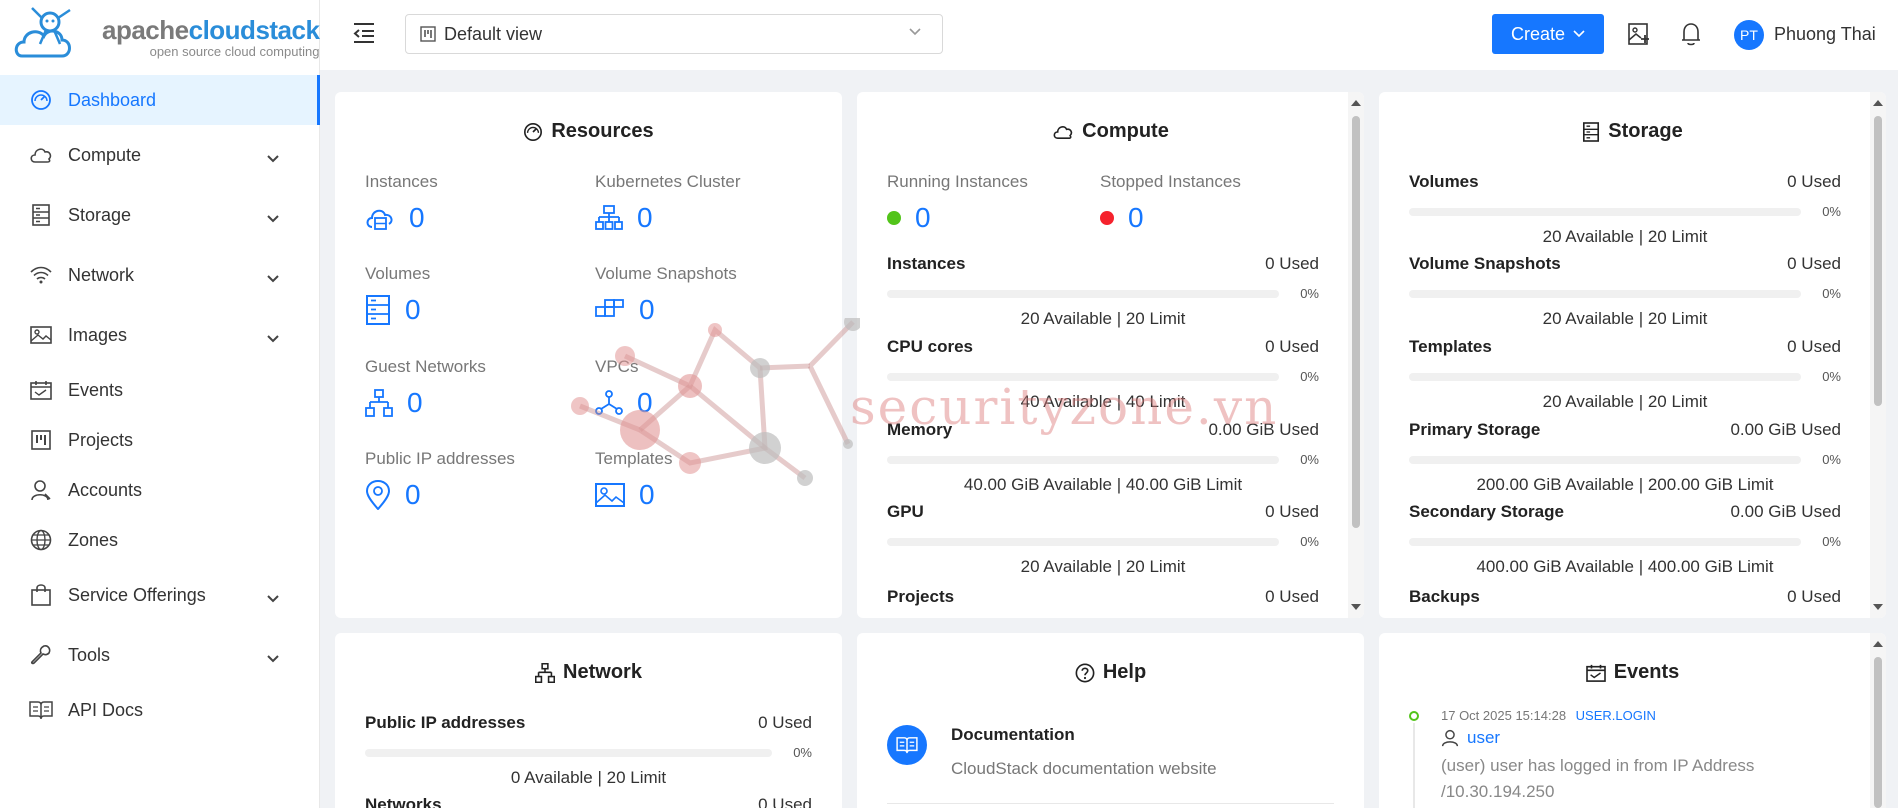  I want to click on storage-icon, so click(41, 215).